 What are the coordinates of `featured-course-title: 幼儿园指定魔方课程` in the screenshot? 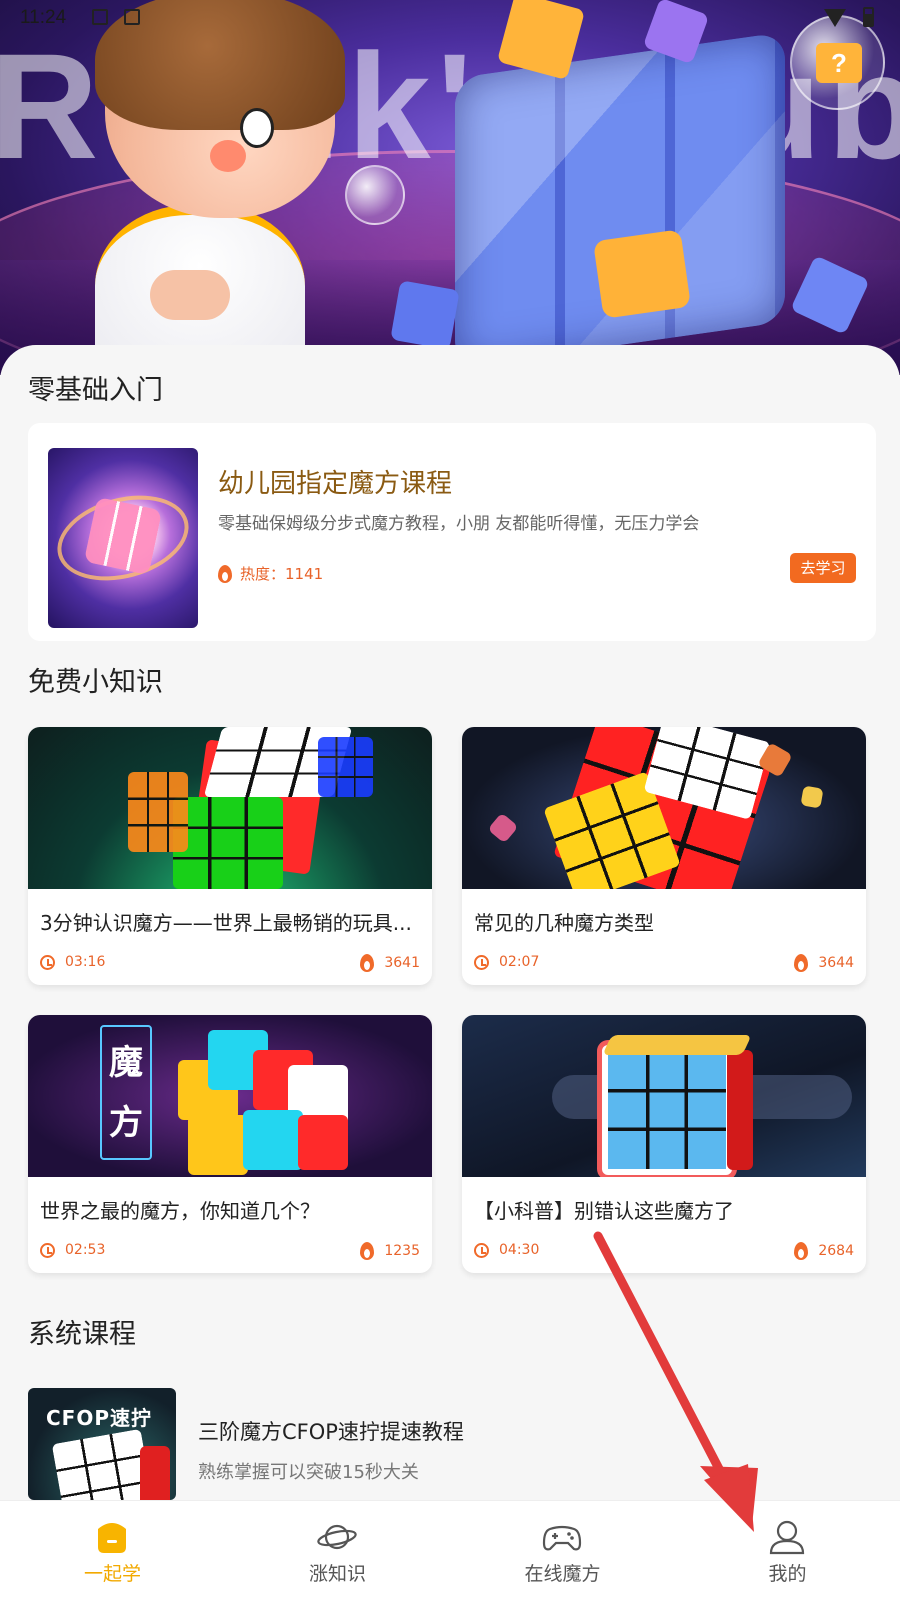 It's located at (335, 484).